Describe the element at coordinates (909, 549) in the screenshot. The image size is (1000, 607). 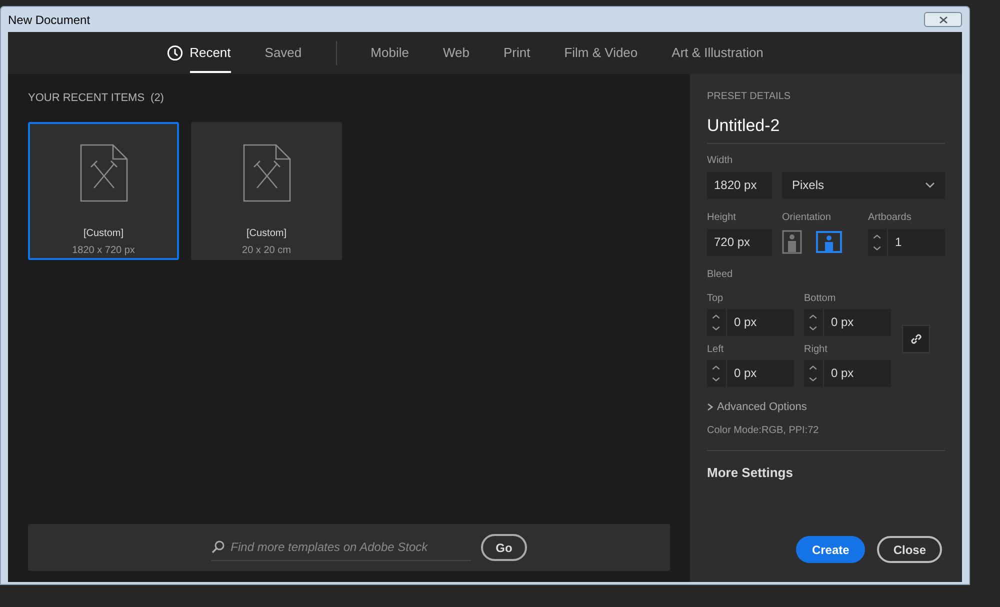
I see `close-button: Close` at that location.